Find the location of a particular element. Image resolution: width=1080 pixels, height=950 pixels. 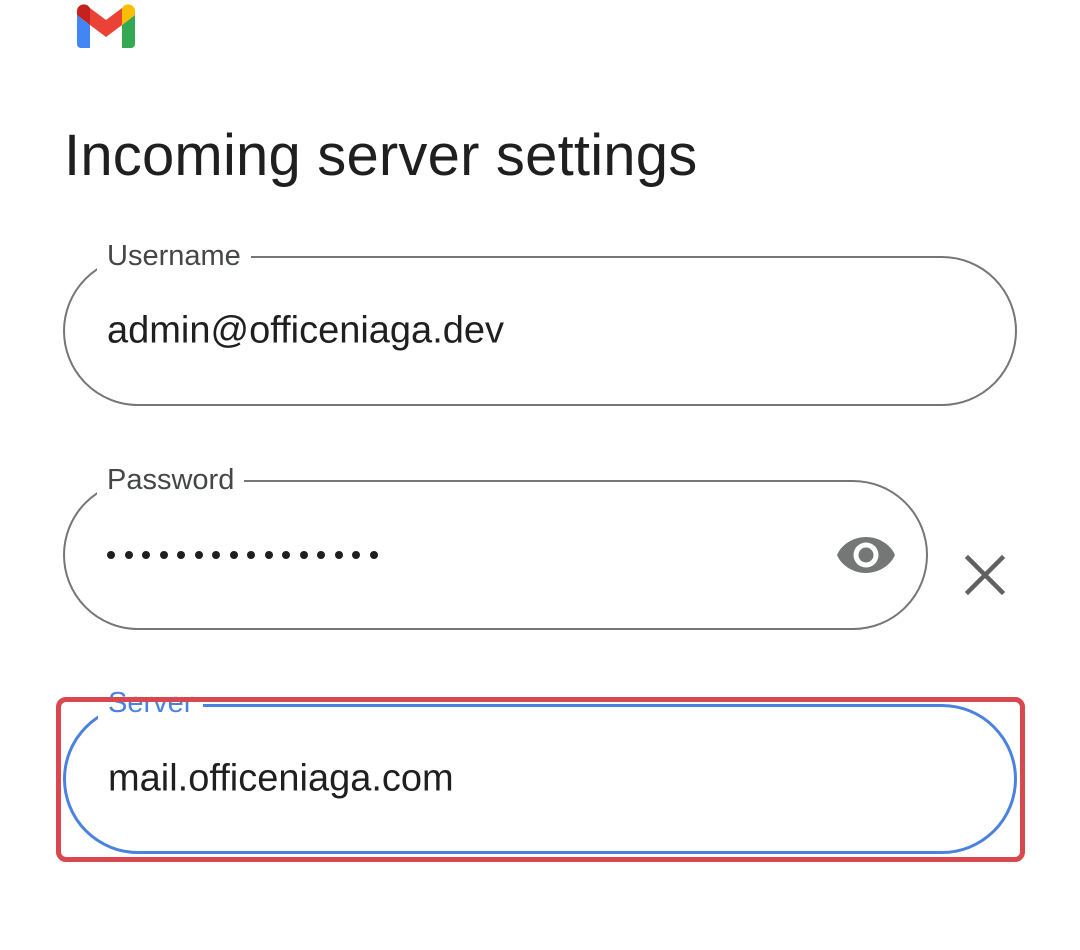

gmail-logo-icon is located at coordinates (106, 26).